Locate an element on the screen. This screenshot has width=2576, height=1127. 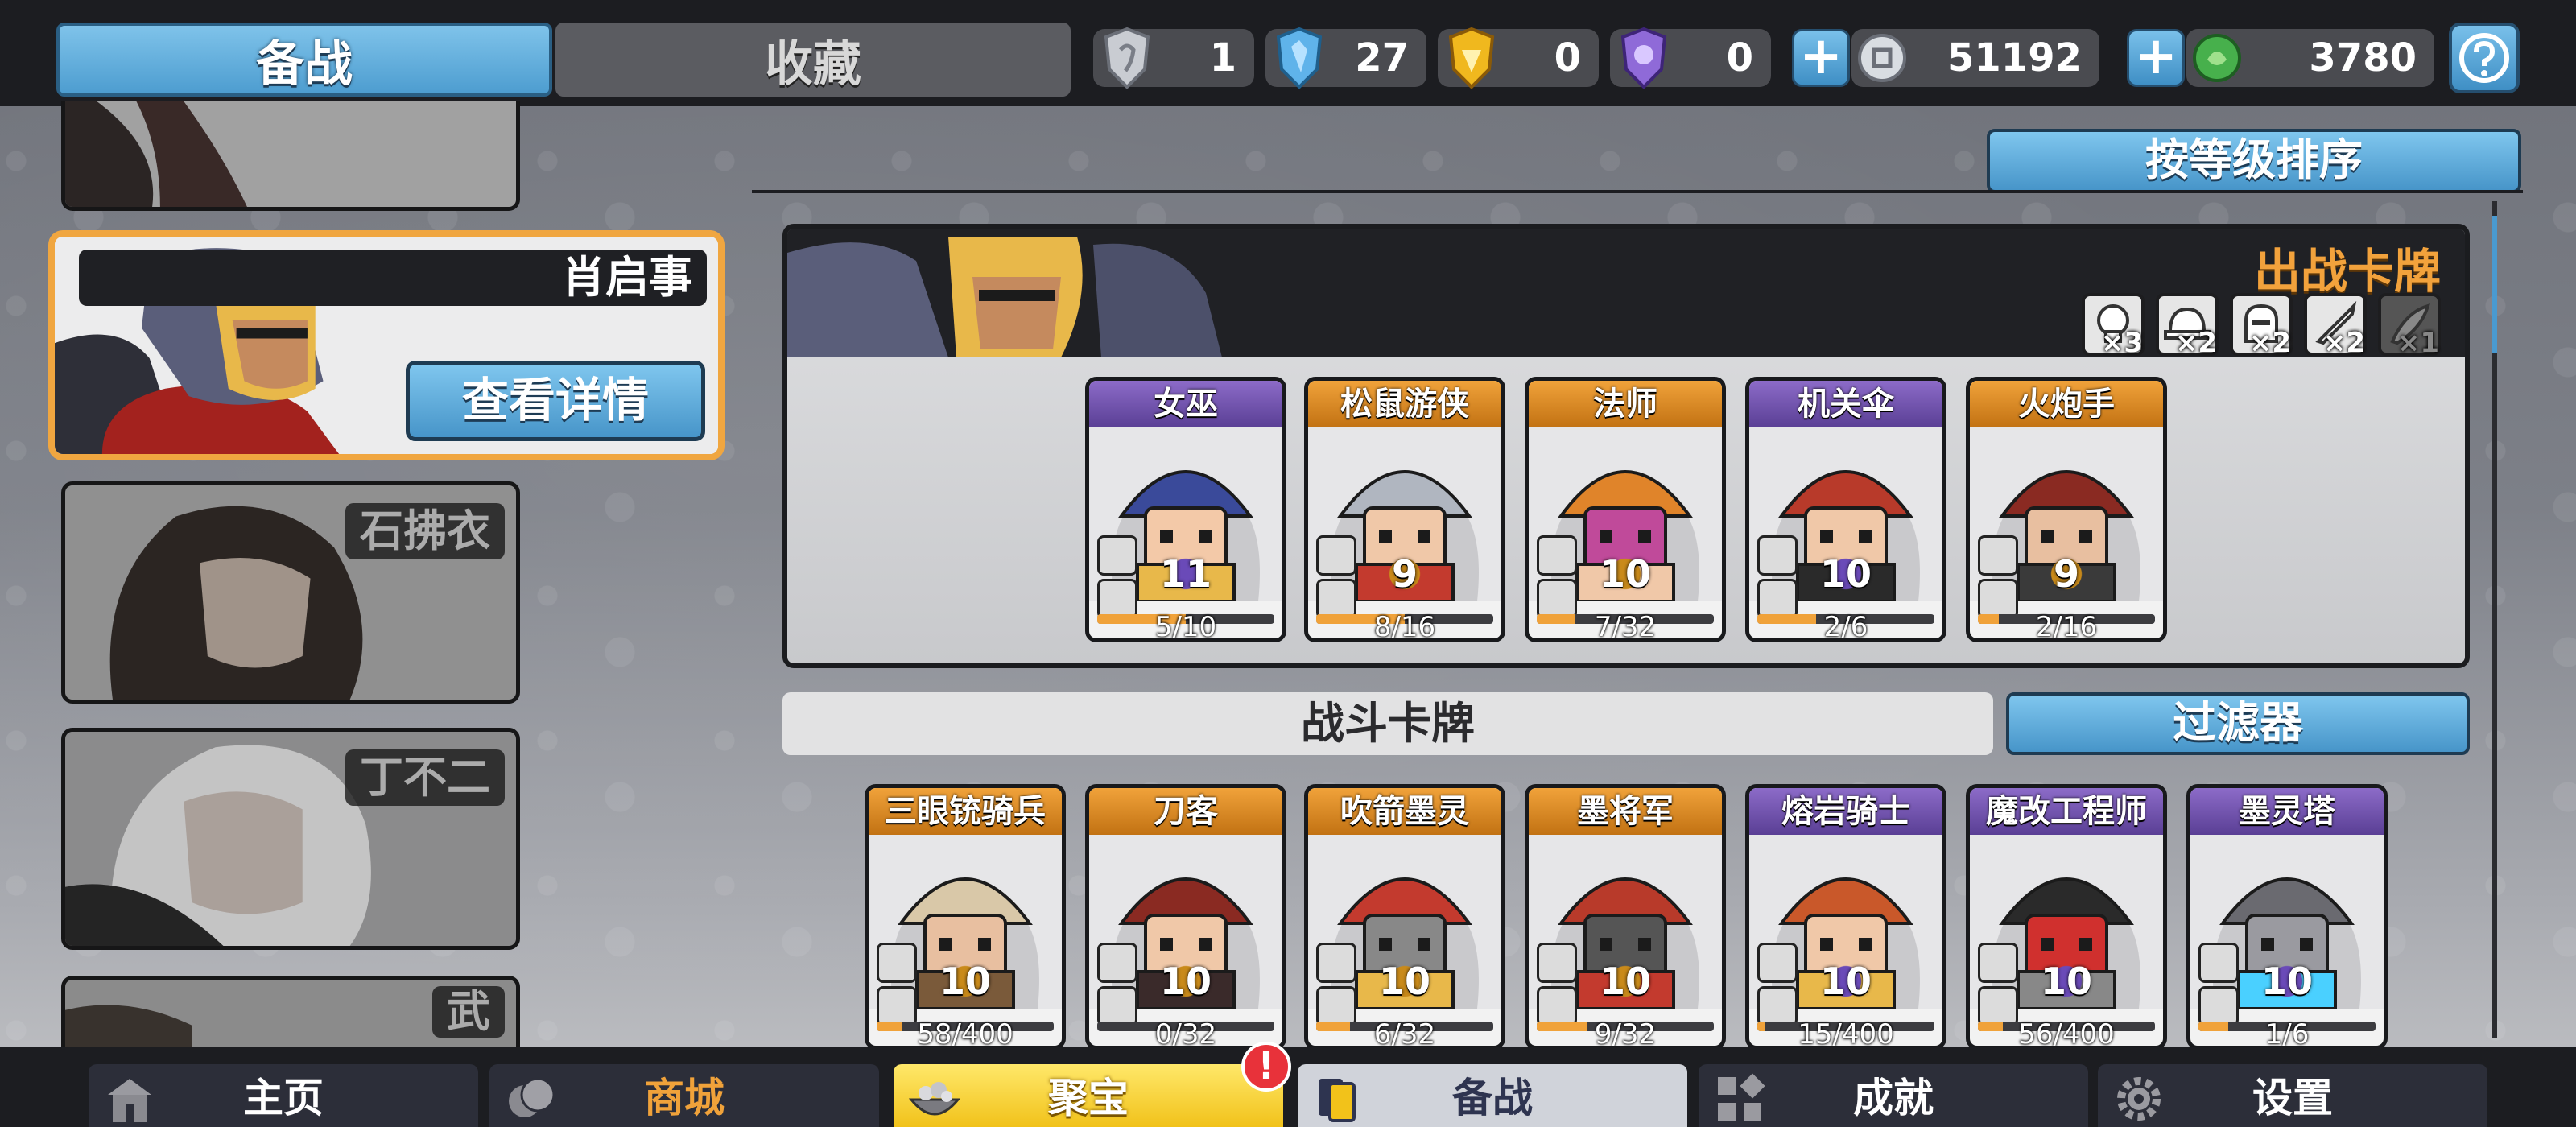
tab-prepare: 备战 is located at coordinates (304, 60).